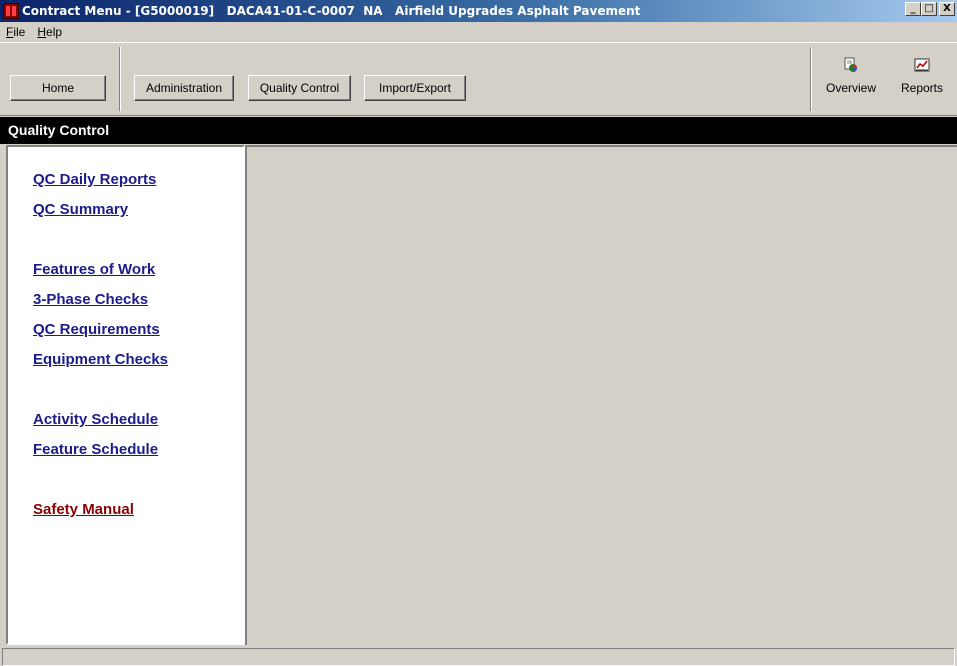 The width and height of the screenshot is (957, 666). Describe the element at coordinates (94, 179) in the screenshot. I see `nav-link-qc-daily-reports: QC Daily Reports` at that location.